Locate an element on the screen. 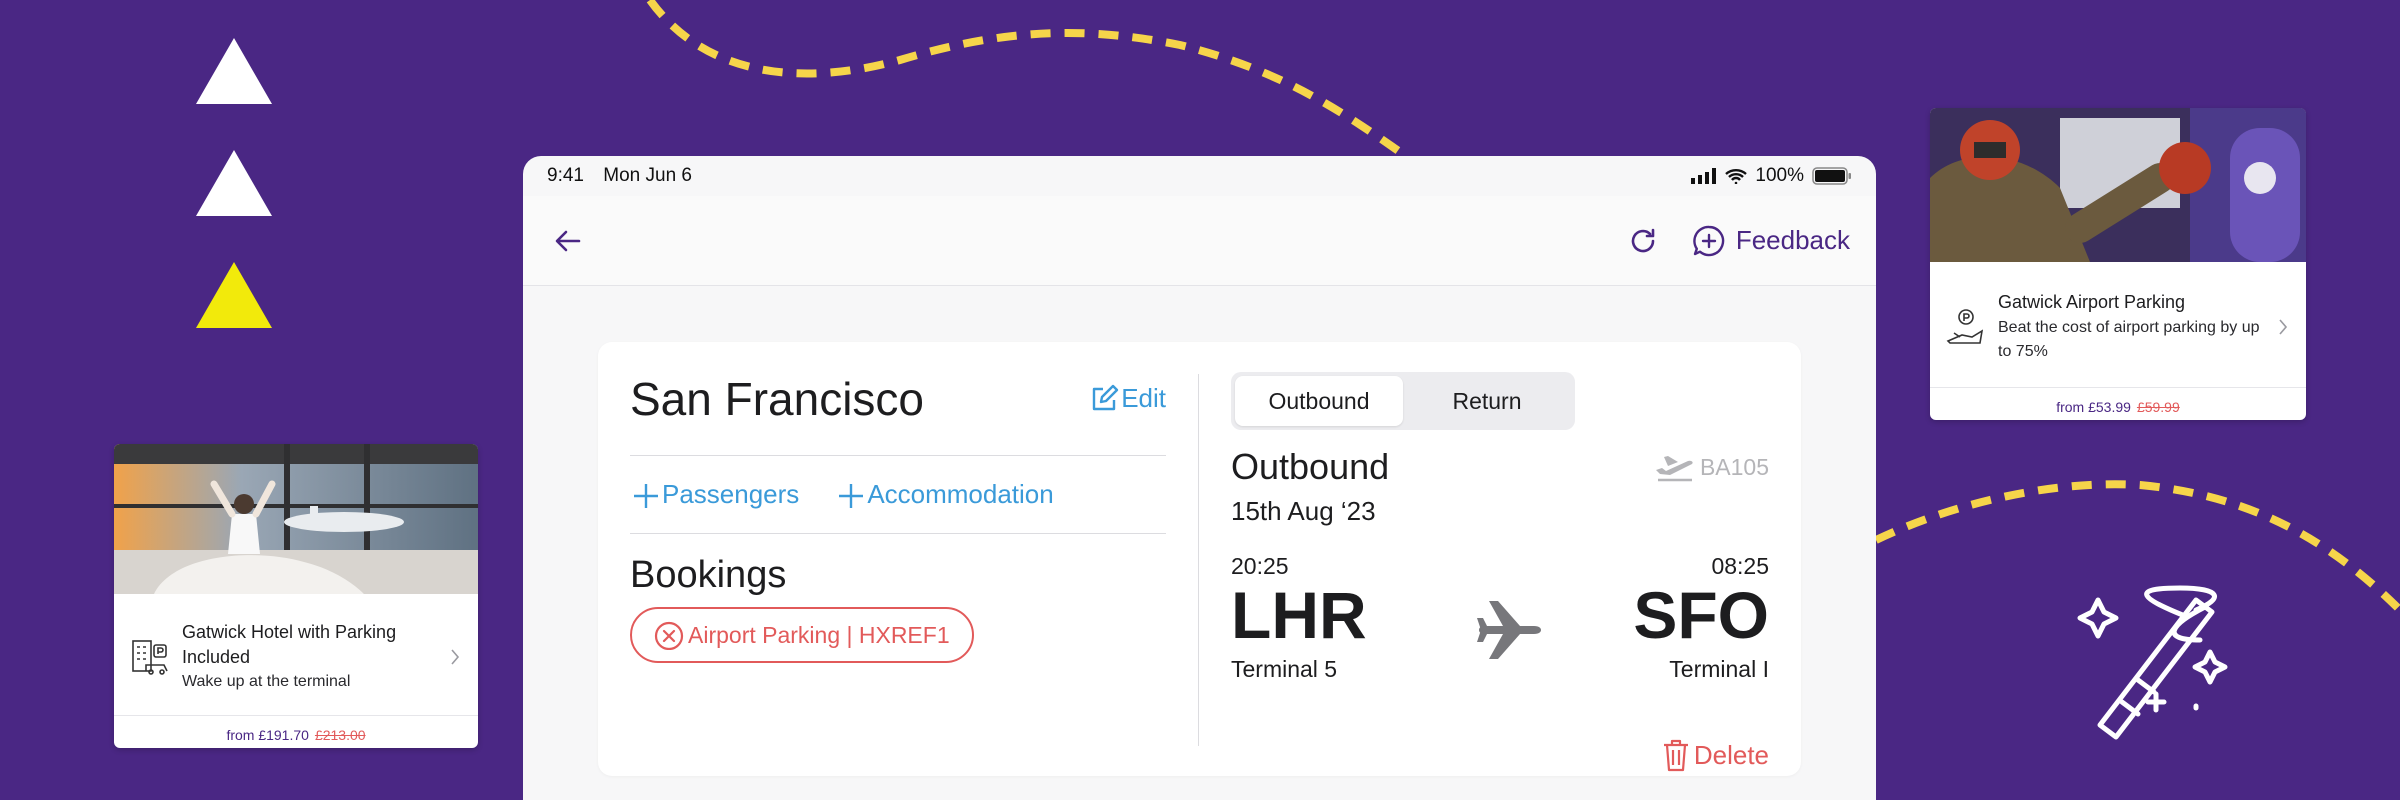 This screenshot has width=2400, height=800. arrival-time: 08:25 is located at coordinates (1740, 566).